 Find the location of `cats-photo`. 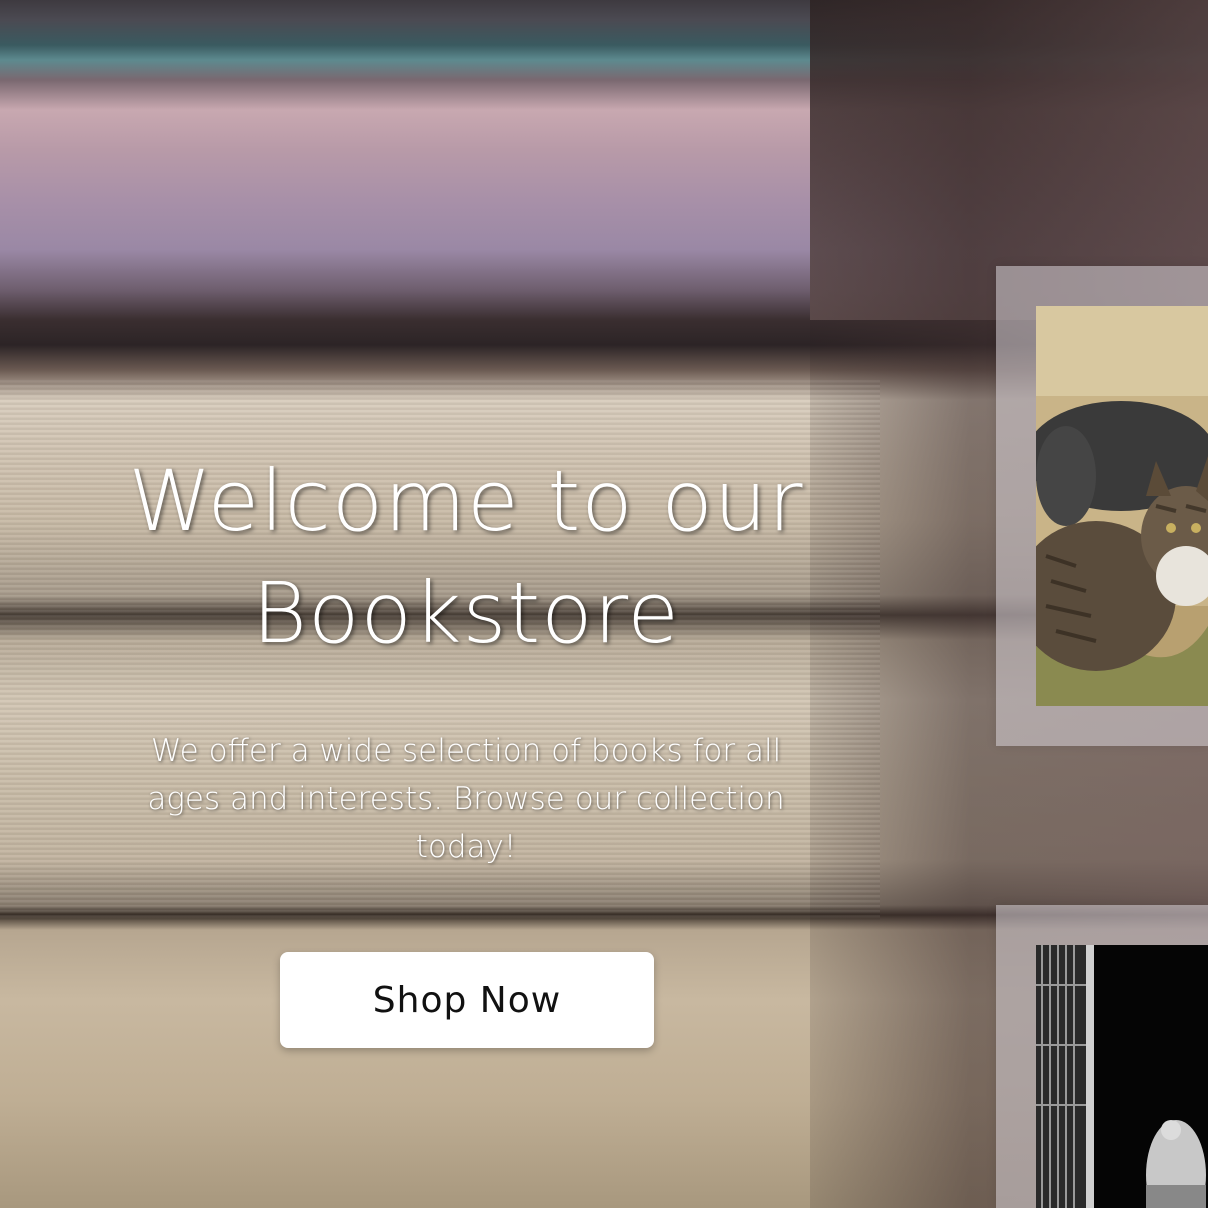

cats-photo is located at coordinates (1122, 506).